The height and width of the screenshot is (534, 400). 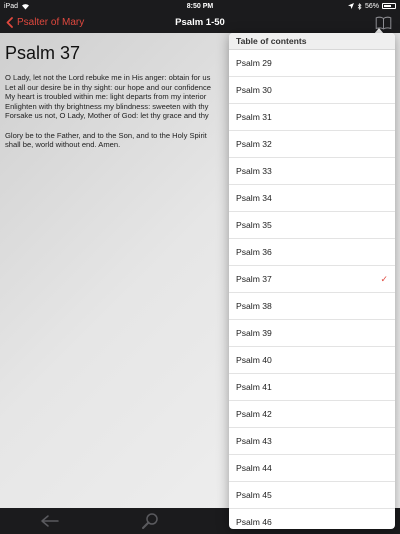 What do you see at coordinates (312, 90) in the screenshot?
I see `toc-item: Psalm 30` at bounding box center [312, 90].